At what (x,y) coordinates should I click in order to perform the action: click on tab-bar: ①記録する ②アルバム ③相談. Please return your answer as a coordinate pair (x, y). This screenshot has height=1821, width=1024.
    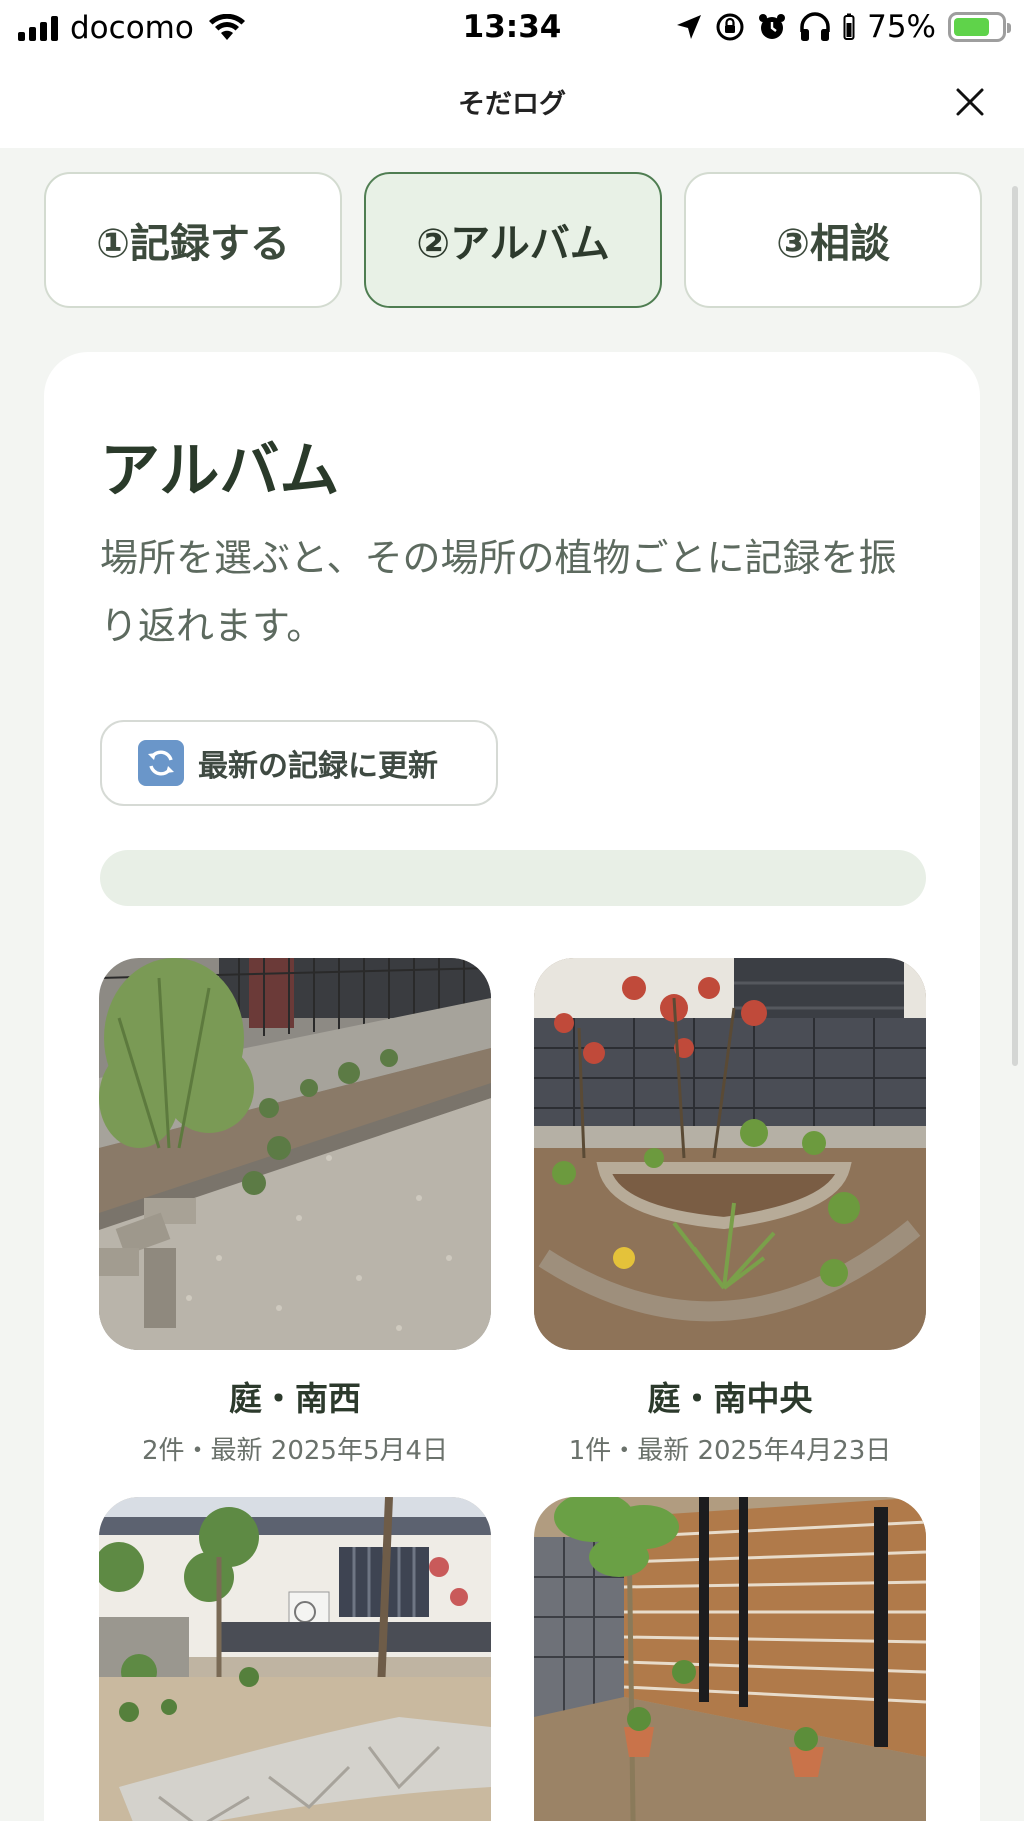
    Looking at the image, I should click on (513, 240).